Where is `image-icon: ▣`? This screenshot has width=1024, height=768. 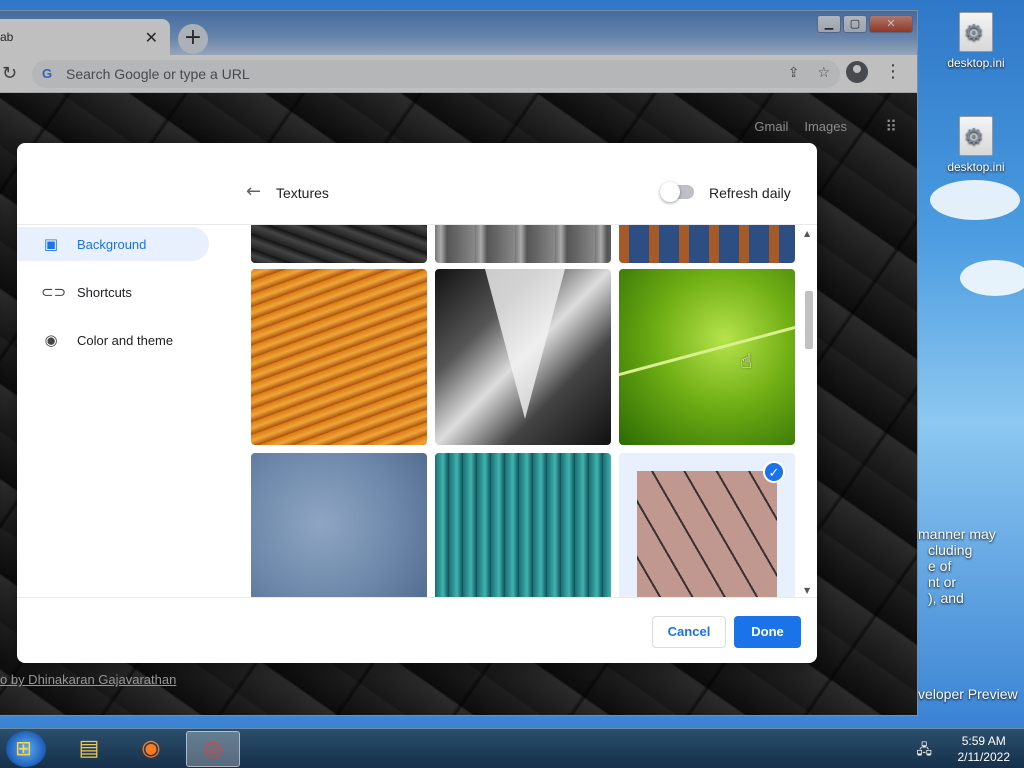 image-icon: ▣ is located at coordinates (51, 244).